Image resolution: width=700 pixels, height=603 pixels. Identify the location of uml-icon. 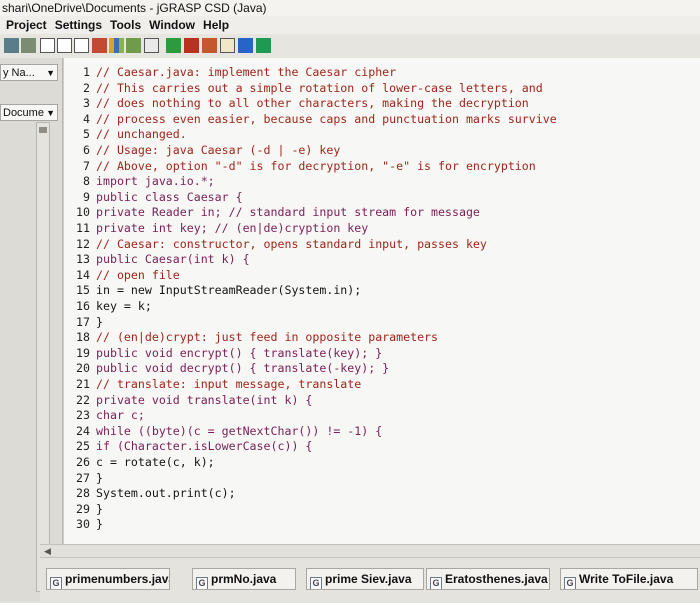
(133, 45).